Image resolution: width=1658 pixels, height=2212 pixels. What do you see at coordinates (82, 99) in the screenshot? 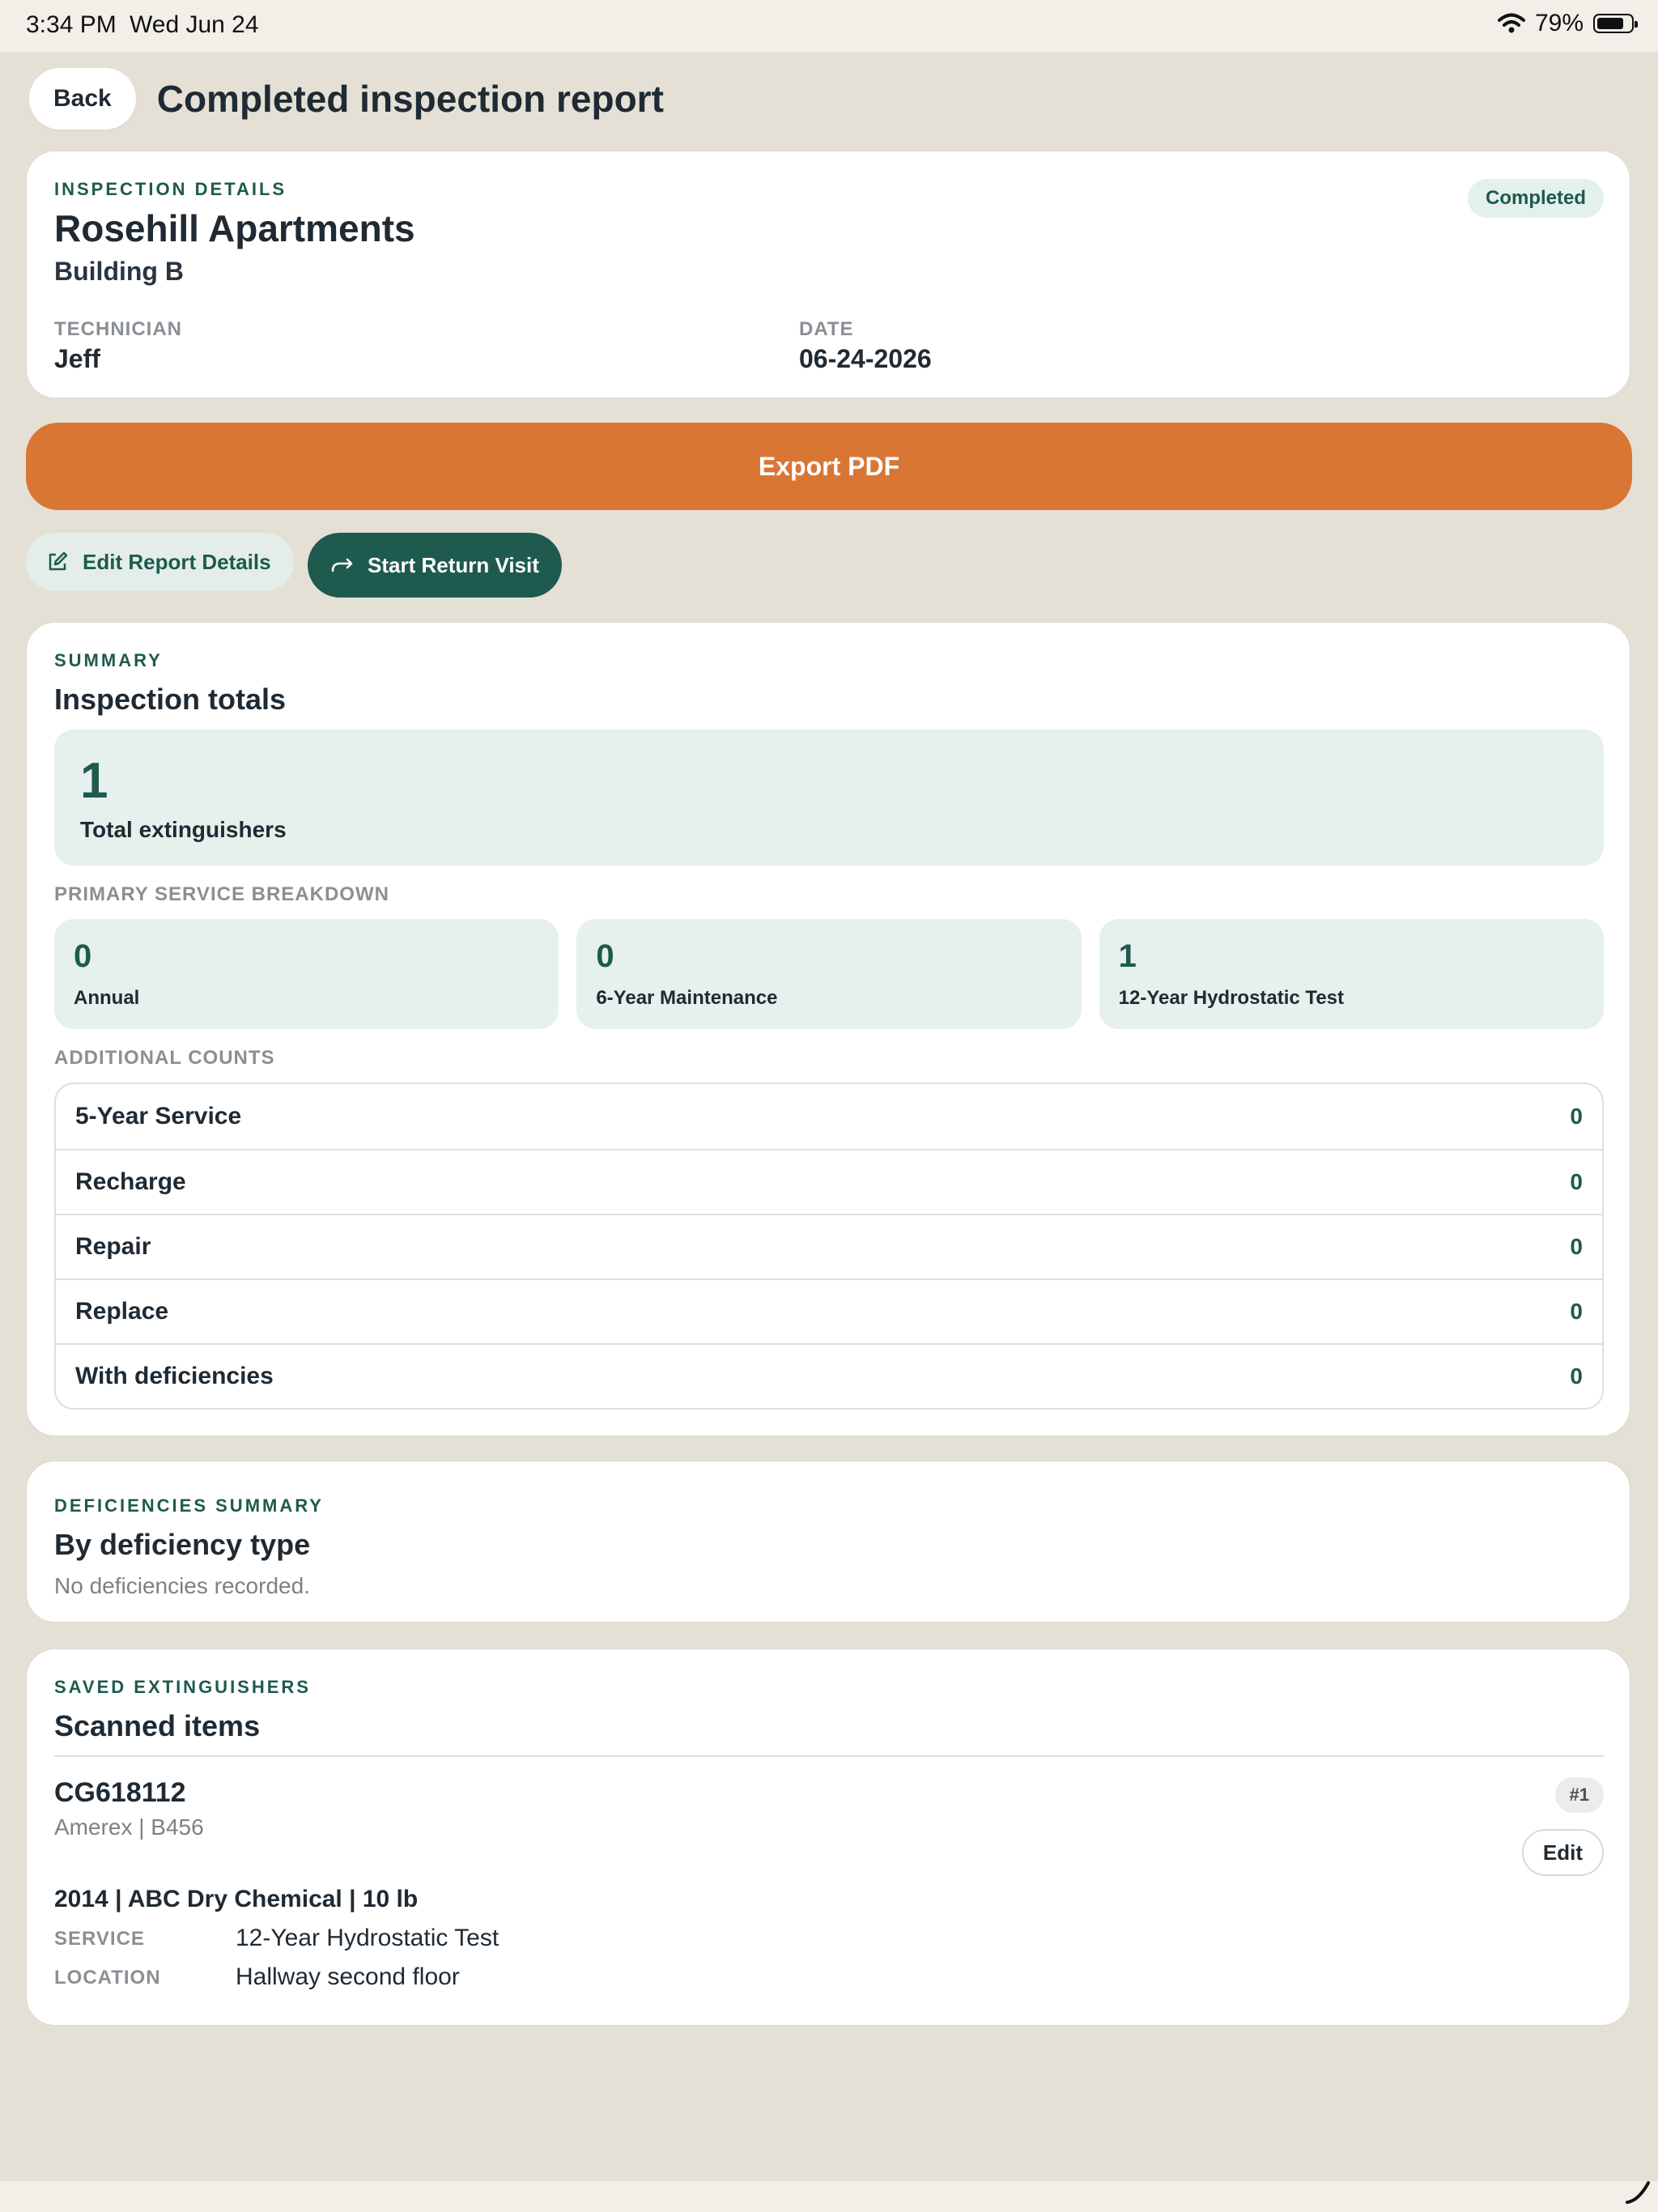
I see `back-button: Back` at bounding box center [82, 99].